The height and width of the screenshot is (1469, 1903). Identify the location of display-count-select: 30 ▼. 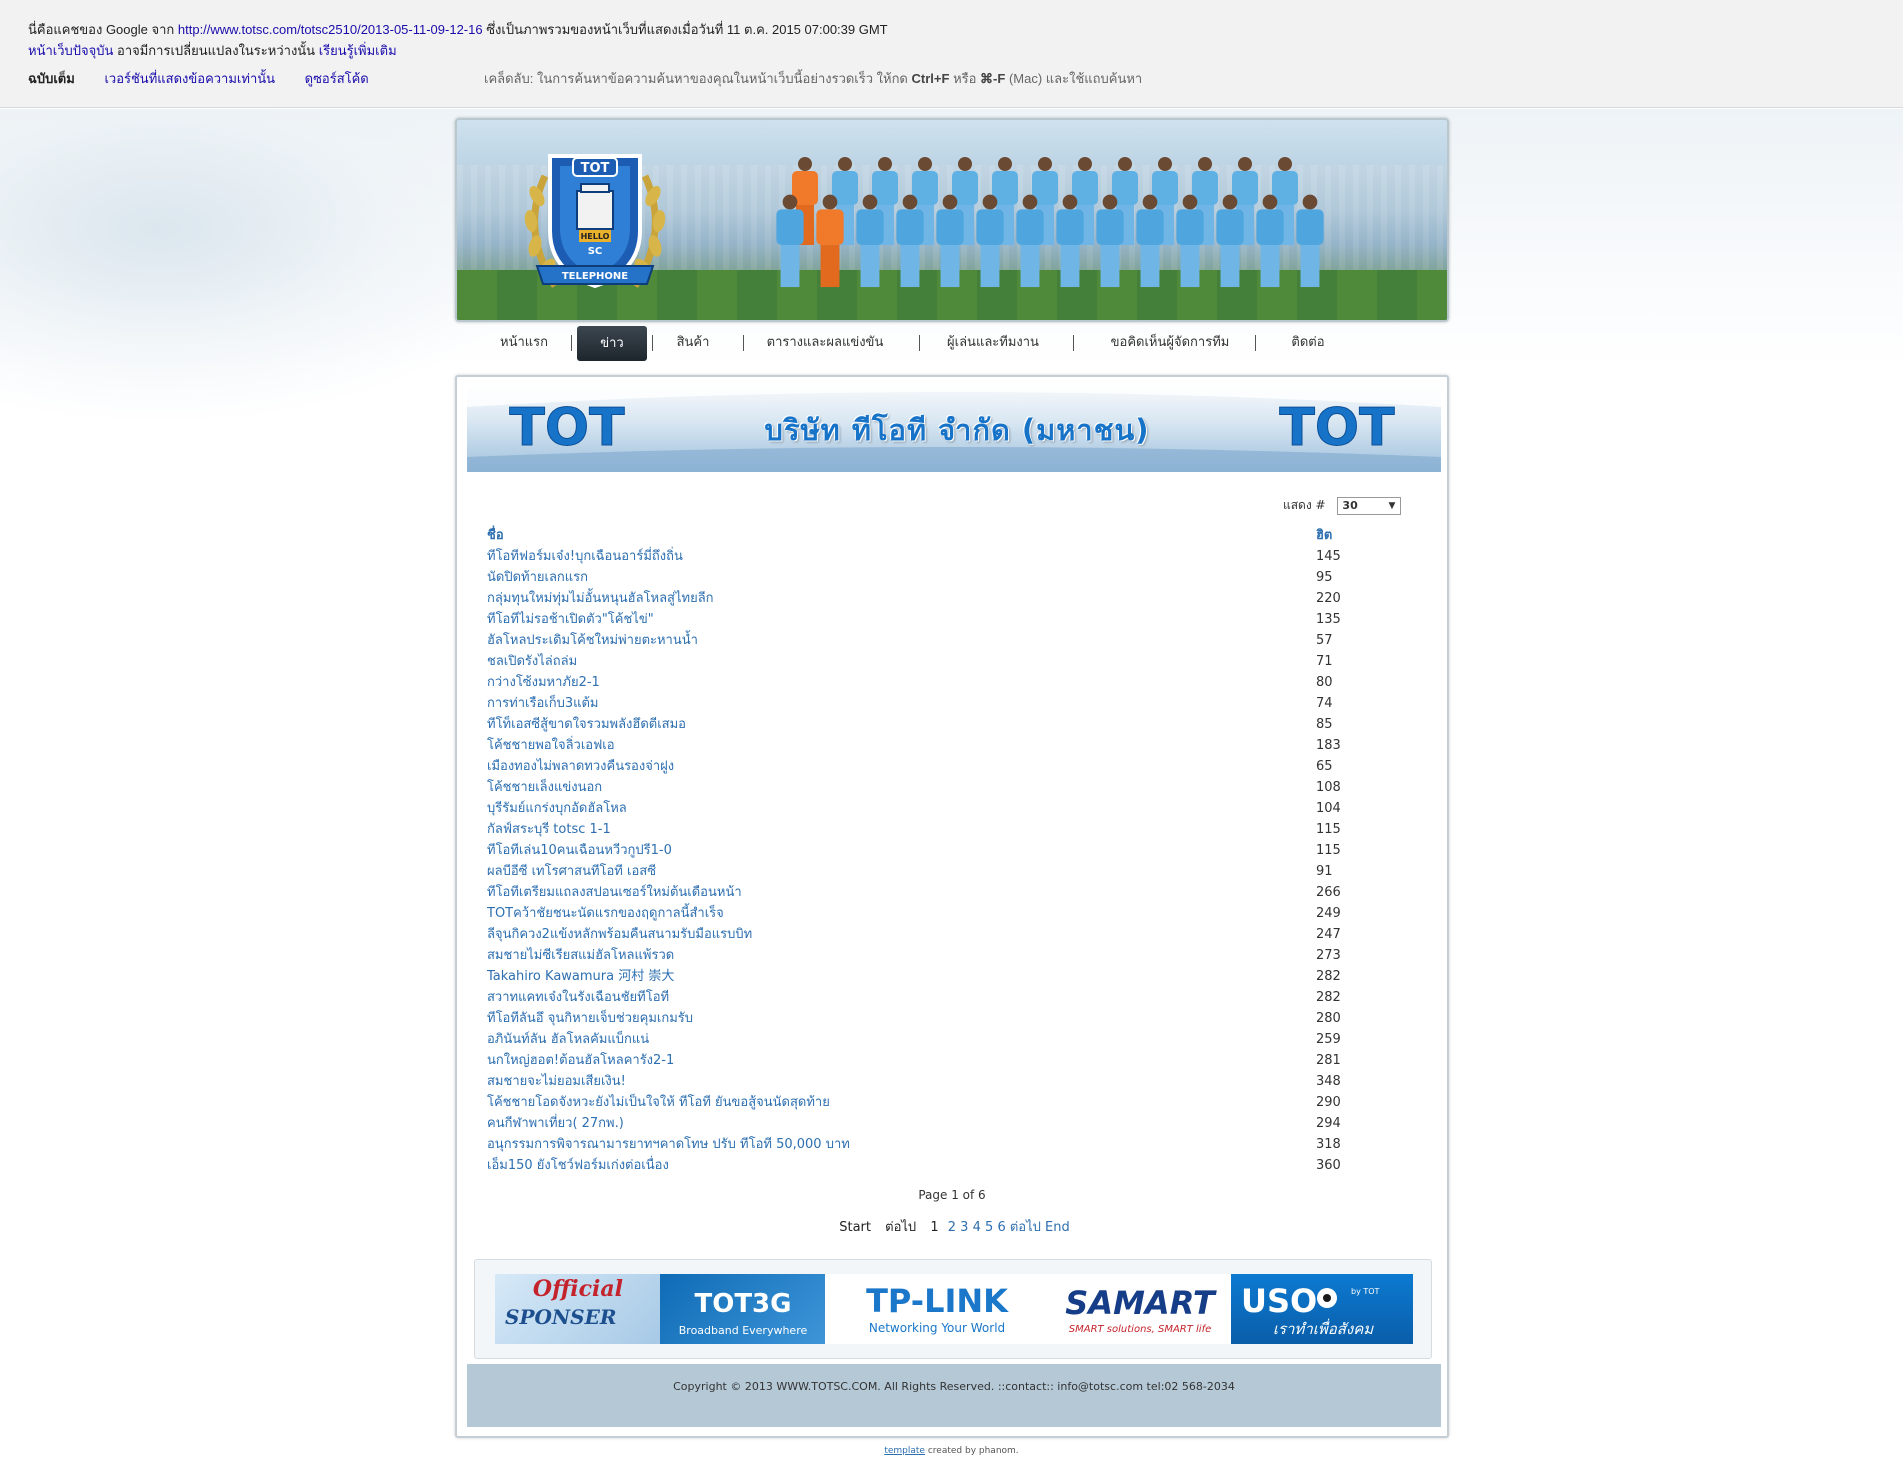
(1369, 505).